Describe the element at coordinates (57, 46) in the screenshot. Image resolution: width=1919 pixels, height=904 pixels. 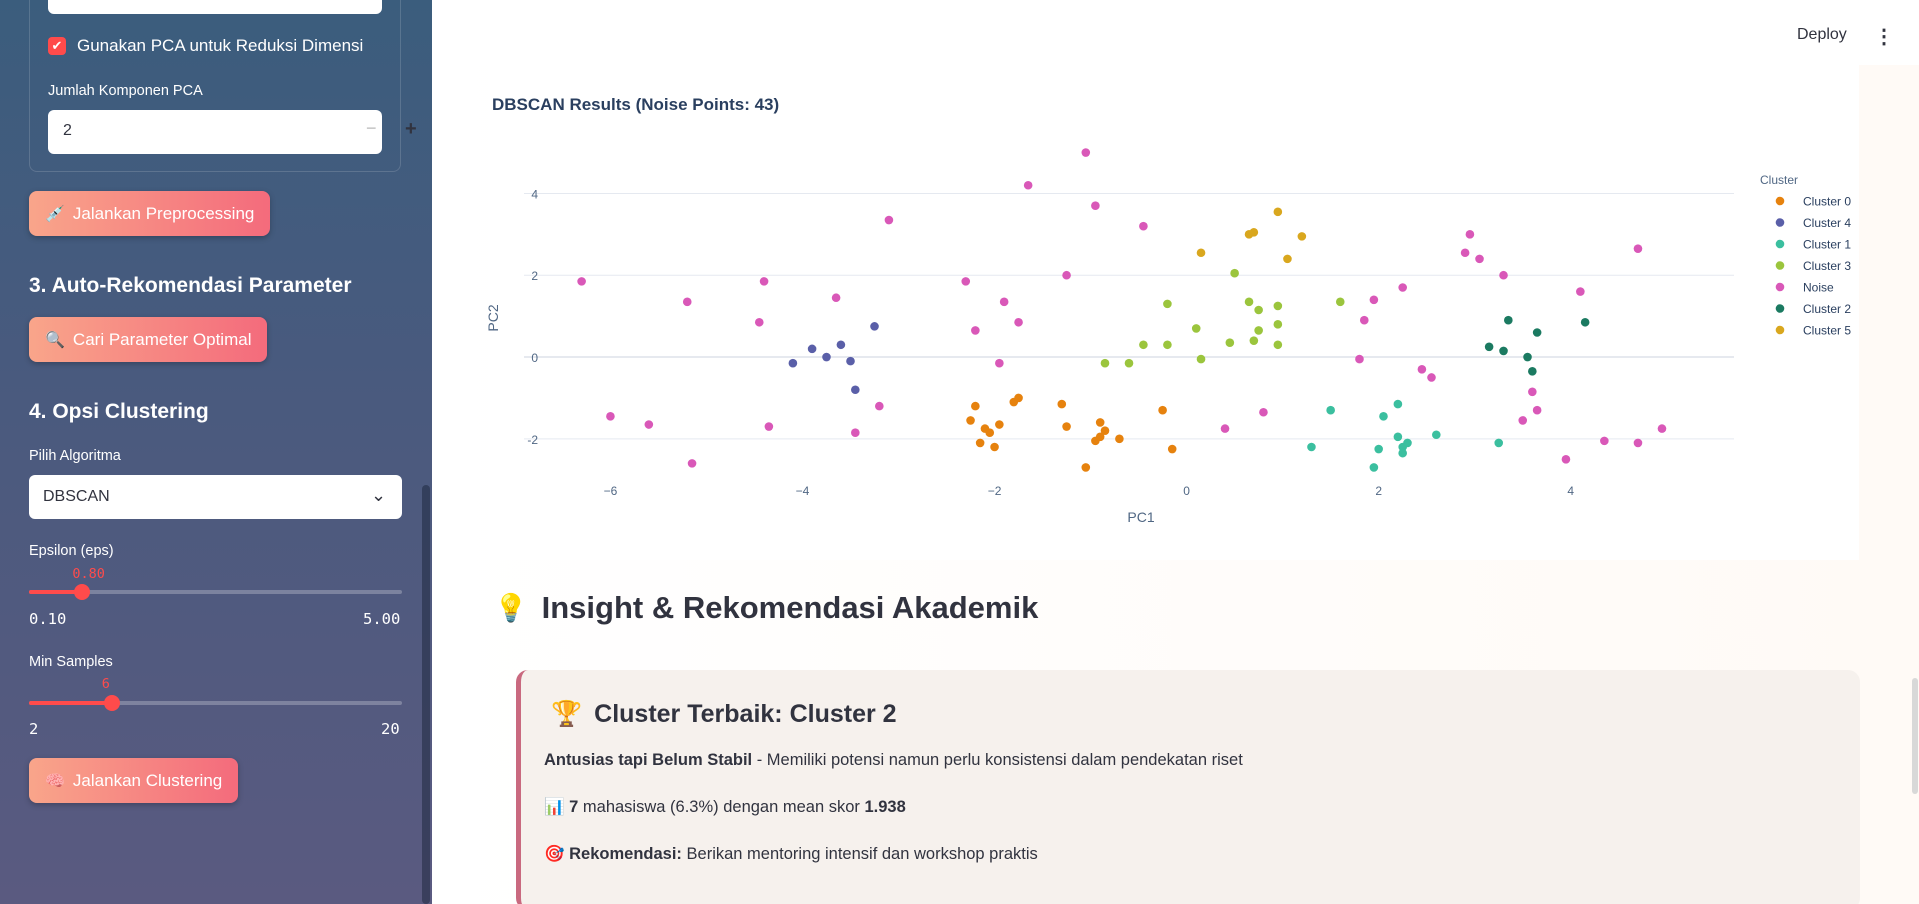
I see `pca-checkbox: ✔` at that location.